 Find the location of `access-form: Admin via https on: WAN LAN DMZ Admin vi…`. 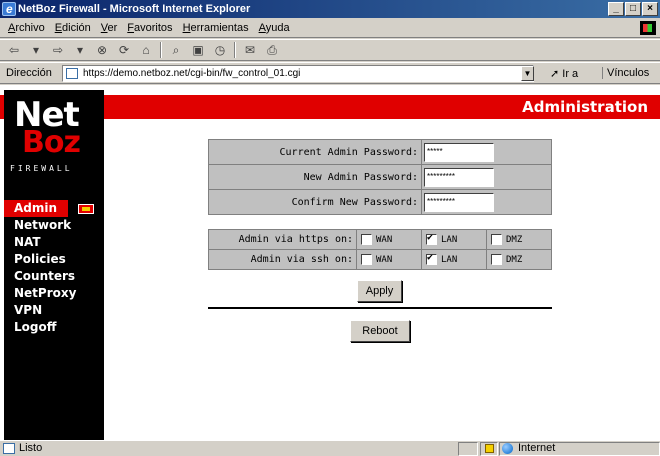

access-form: Admin via https on: WAN LAN DMZ Admin vi… is located at coordinates (380, 249).